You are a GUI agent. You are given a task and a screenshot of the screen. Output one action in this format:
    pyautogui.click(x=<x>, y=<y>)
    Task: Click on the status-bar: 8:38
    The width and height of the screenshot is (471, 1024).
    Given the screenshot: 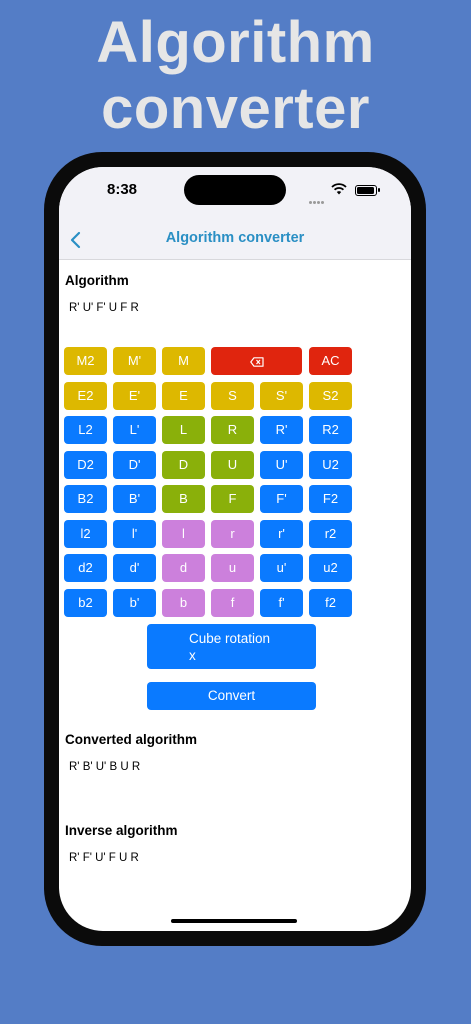 What is the action you would take?
    pyautogui.click(x=235, y=194)
    